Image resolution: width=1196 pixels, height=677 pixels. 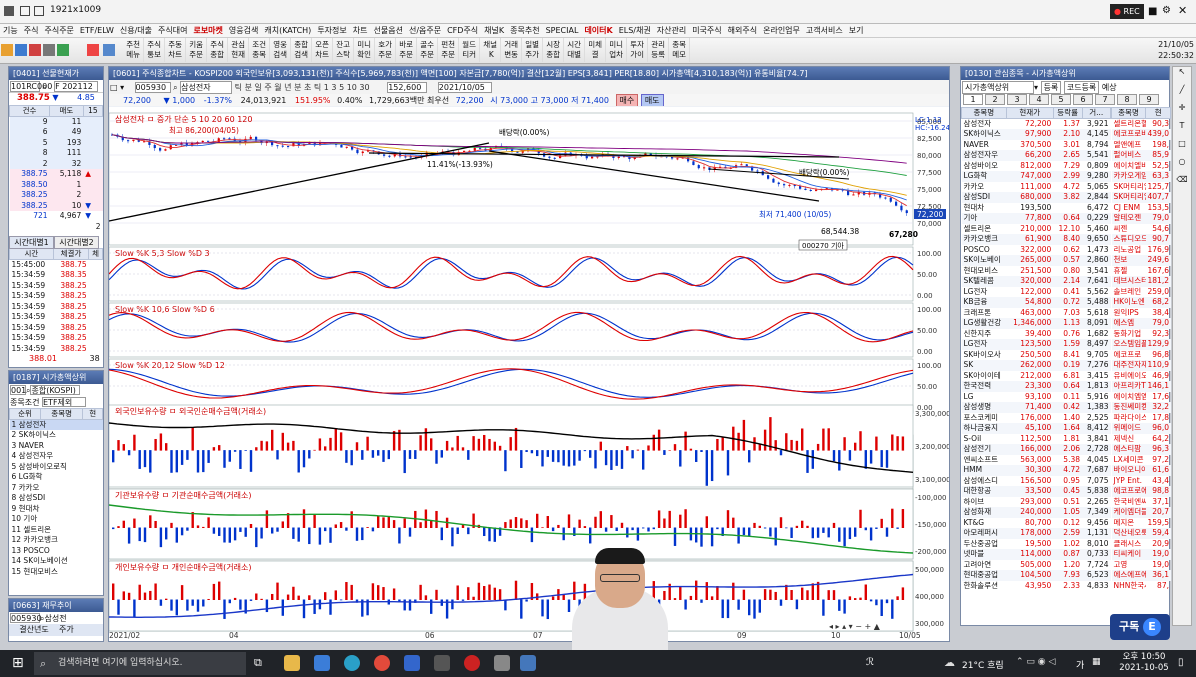 I want to click on watch2-row: 케이엠더블 20,7, so click(x=1141, y=512).